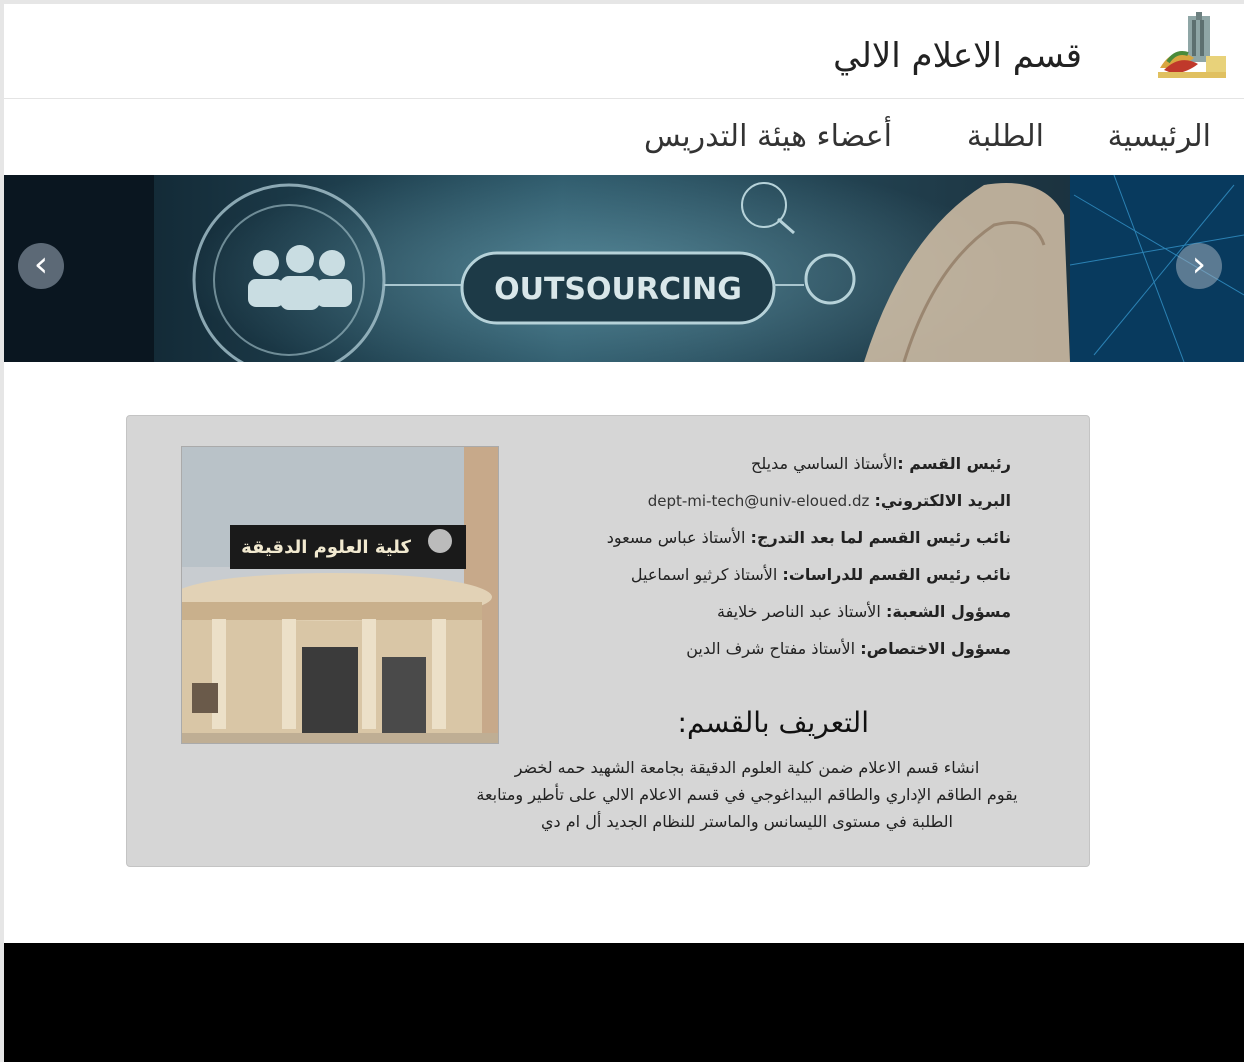  What do you see at coordinates (624, 51) in the screenshot?
I see `site-header: قسم الاعلام الالي` at bounding box center [624, 51].